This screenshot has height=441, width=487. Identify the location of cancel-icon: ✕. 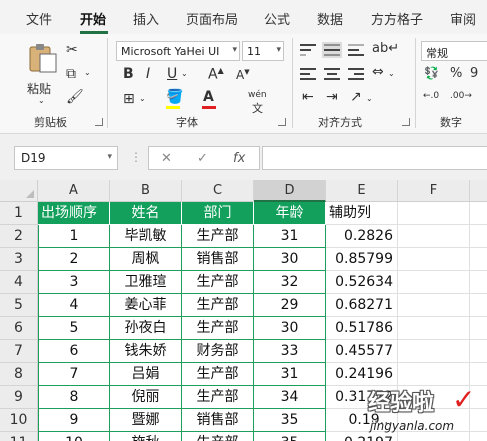
(166, 158).